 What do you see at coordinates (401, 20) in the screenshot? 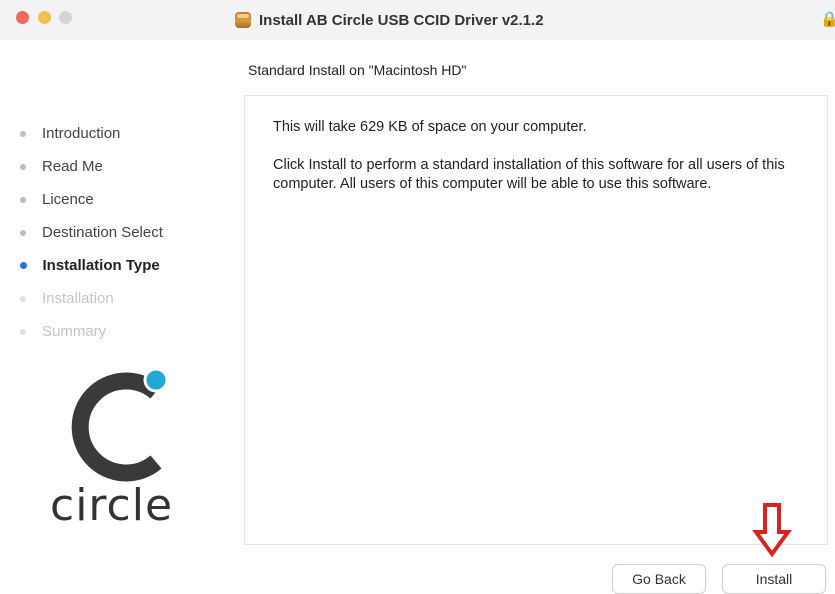
I see `window-title: Install AB Circle USB CCID Driver v2.1.2` at bounding box center [401, 20].